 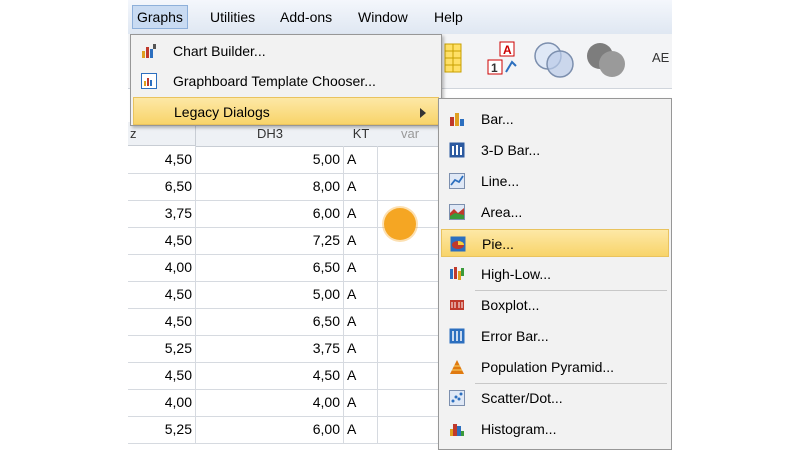 I want to click on area-chart-icon, so click(x=457, y=212).